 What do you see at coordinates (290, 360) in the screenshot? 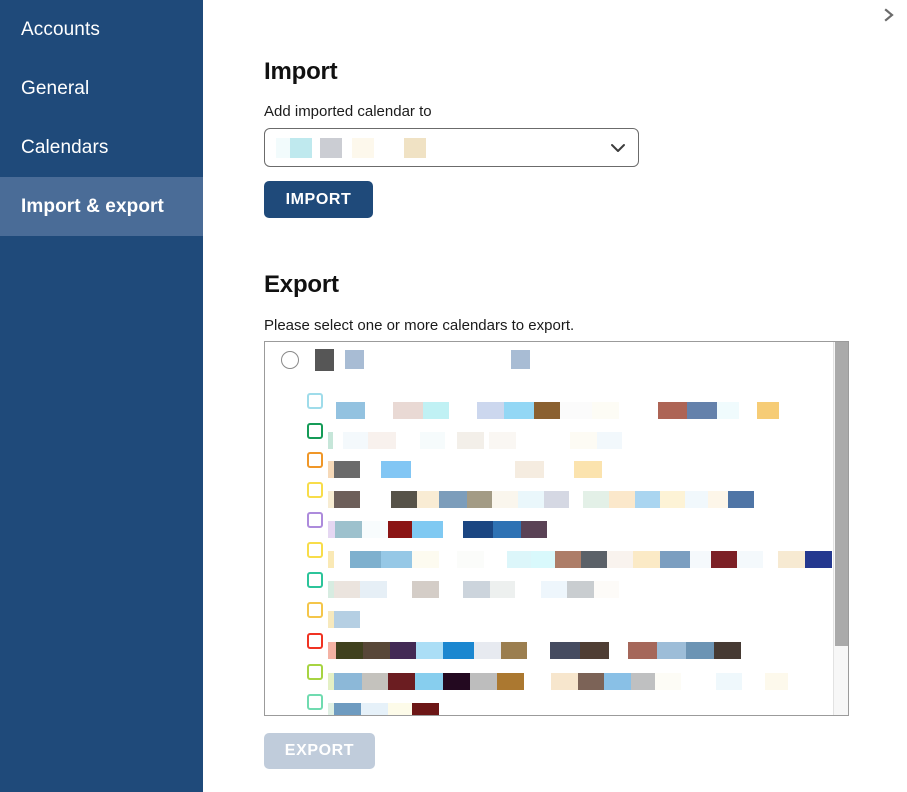
I see `select-all-checkbox` at bounding box center [290, 360].